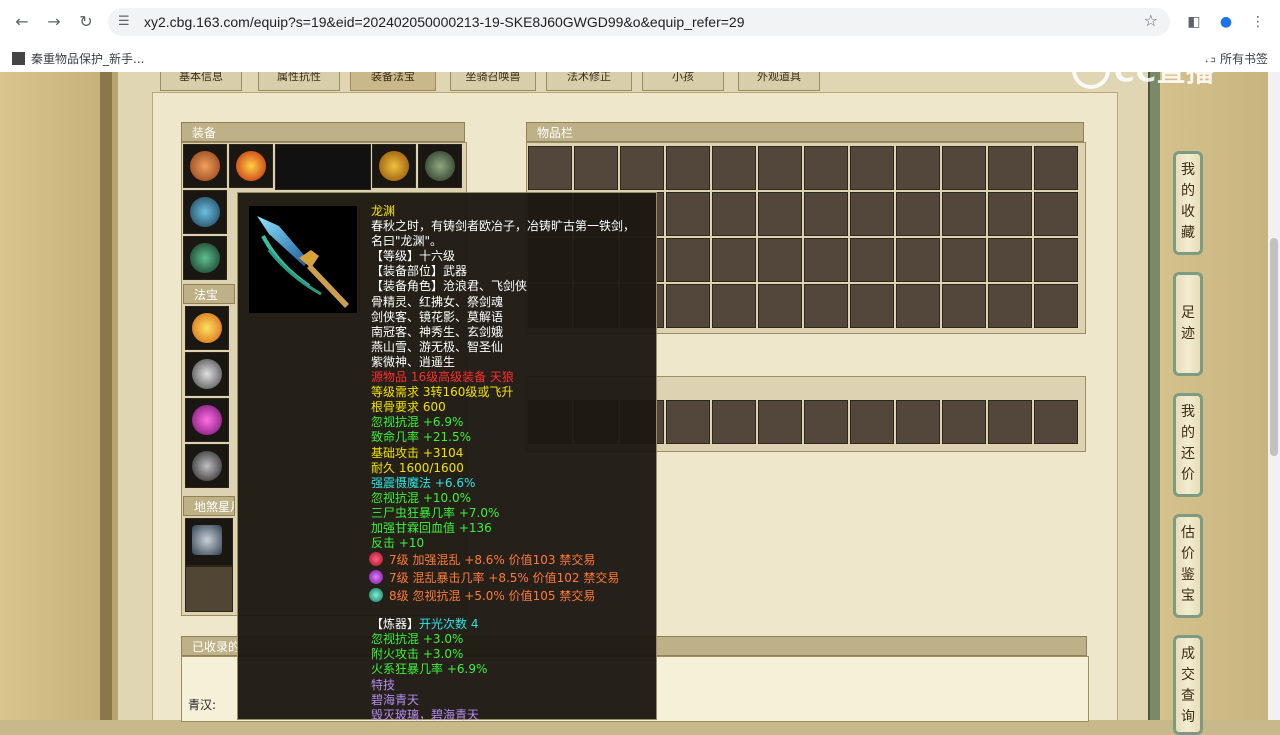 The image size is (1280, 735). What do you see at coordinates (407, 241) in the screenshot?
I see `item-desc-2: 名曰"龙渊"。` at bounding box center [407, 241].